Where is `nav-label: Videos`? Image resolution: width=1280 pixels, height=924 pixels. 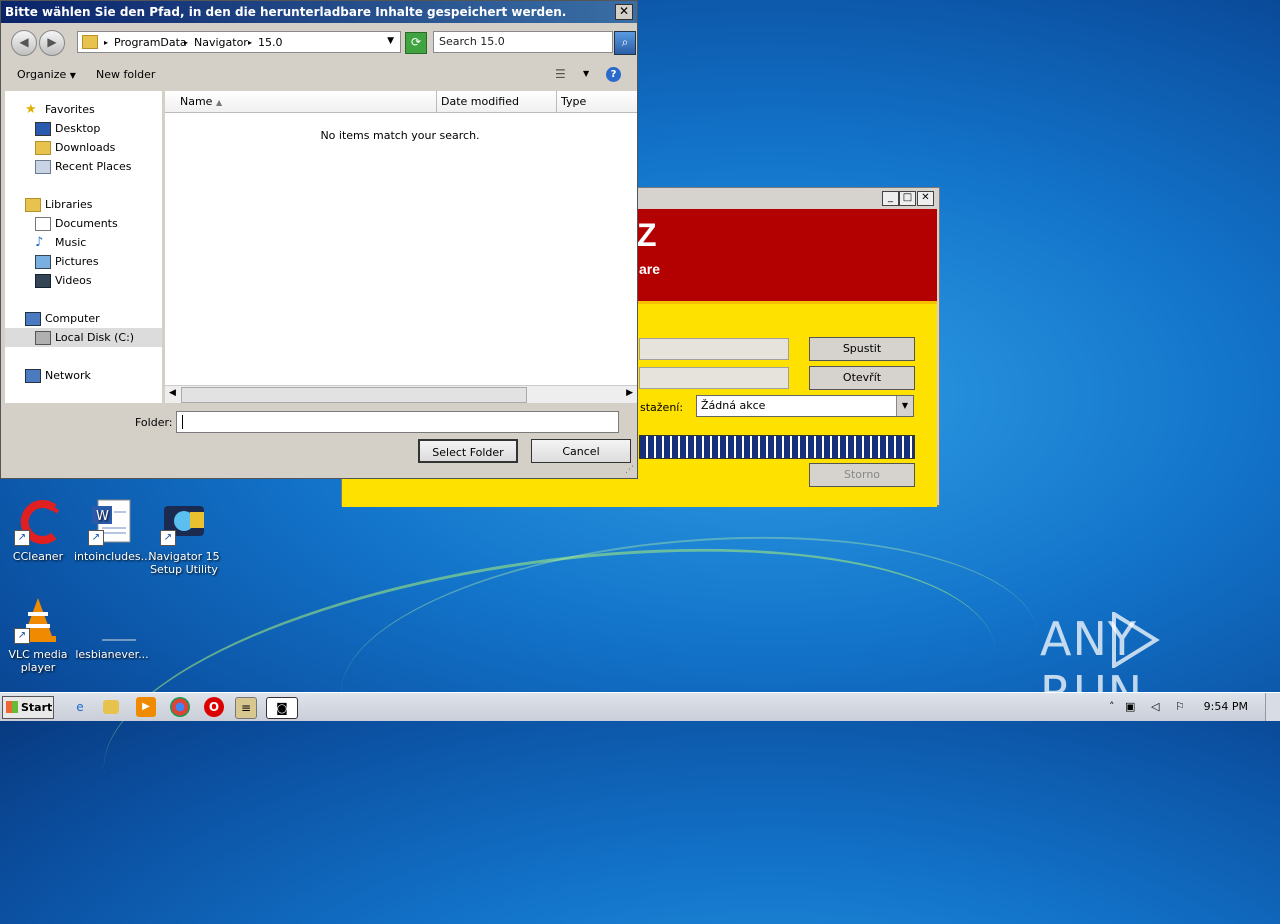 nav-label: Videos is located at coordinates (73, 280).